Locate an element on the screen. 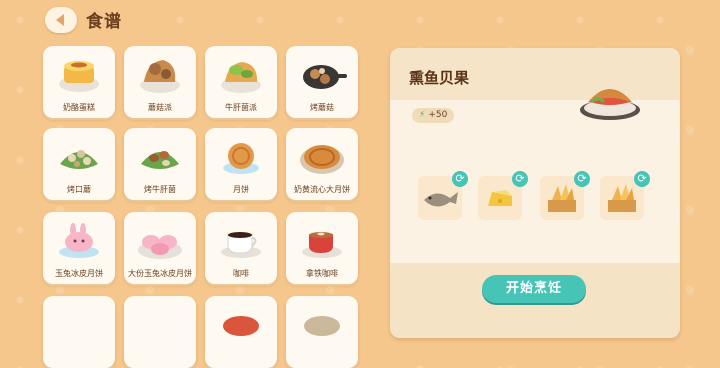  recipe-card: 烤牛肝菌 is located at coordinates (160, 164).